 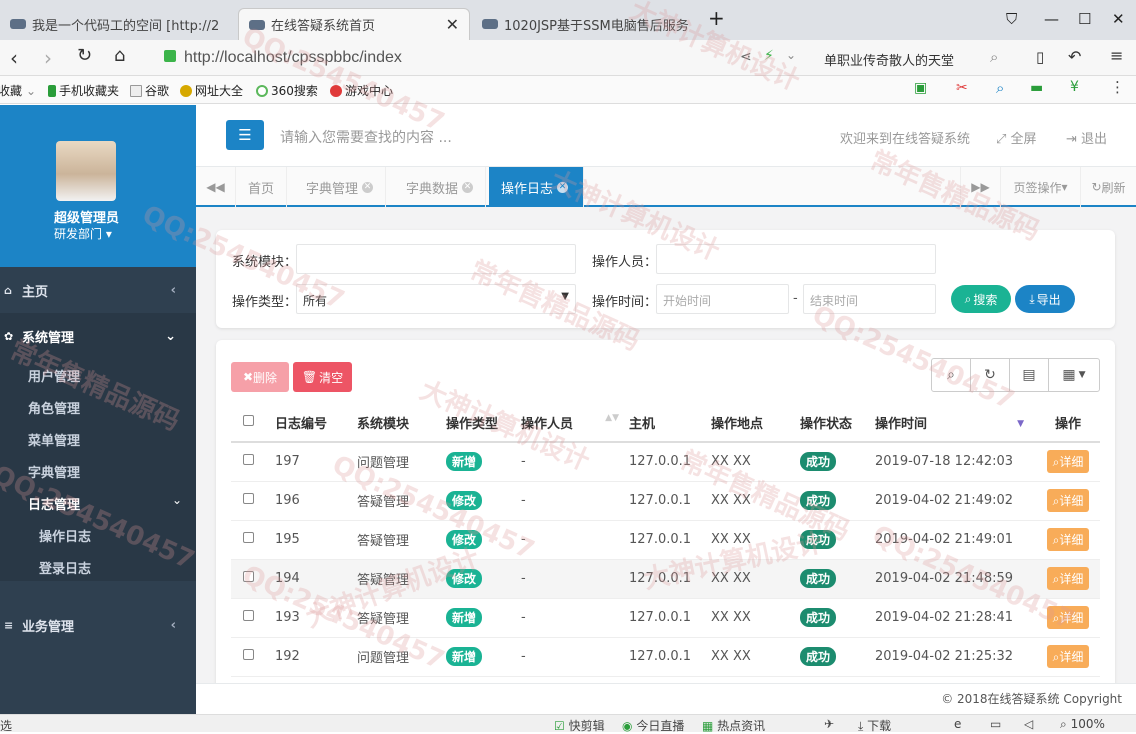 What do you see at coordinates (957, 724) in the screenshot?
I see `ie-icon: e` at bounding box center [957, 724].